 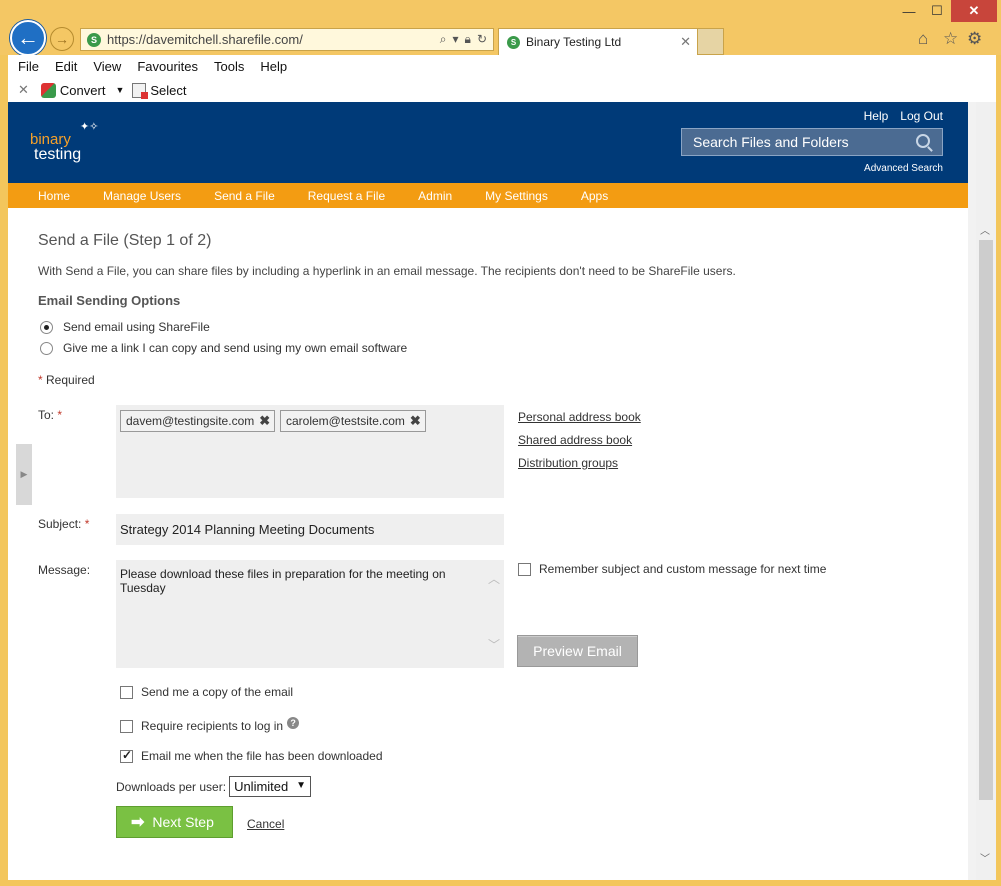 What do you see at coordinates (136, 327) in the screenshot?
I see `option-sharefile-label: Send email using ShareFile` at bounding box center [136, 327].